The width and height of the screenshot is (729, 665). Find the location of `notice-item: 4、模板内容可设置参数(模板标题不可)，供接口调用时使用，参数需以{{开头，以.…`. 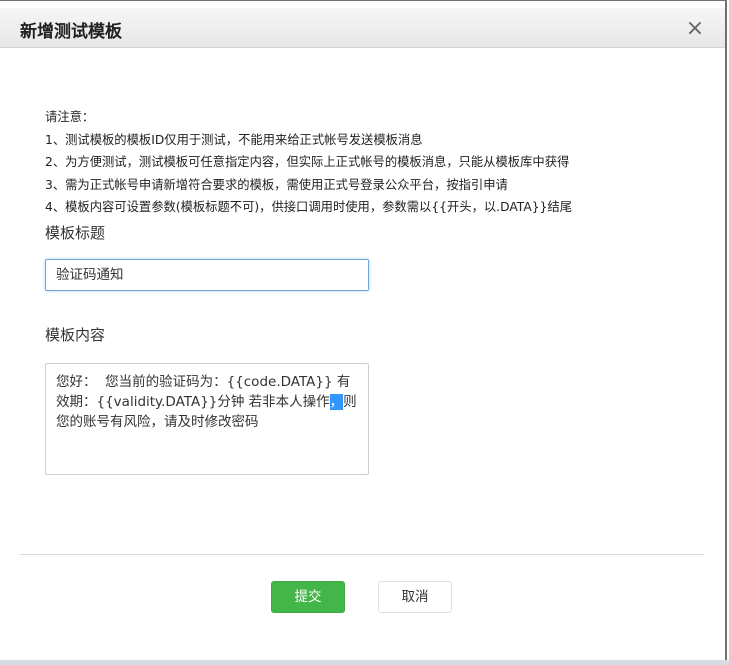

notice-item: 4、模板内容可设置参数(模板标题不可)，供接口调用时使用，参数需以{{开头，以.… is located at coordinates (308, 207).